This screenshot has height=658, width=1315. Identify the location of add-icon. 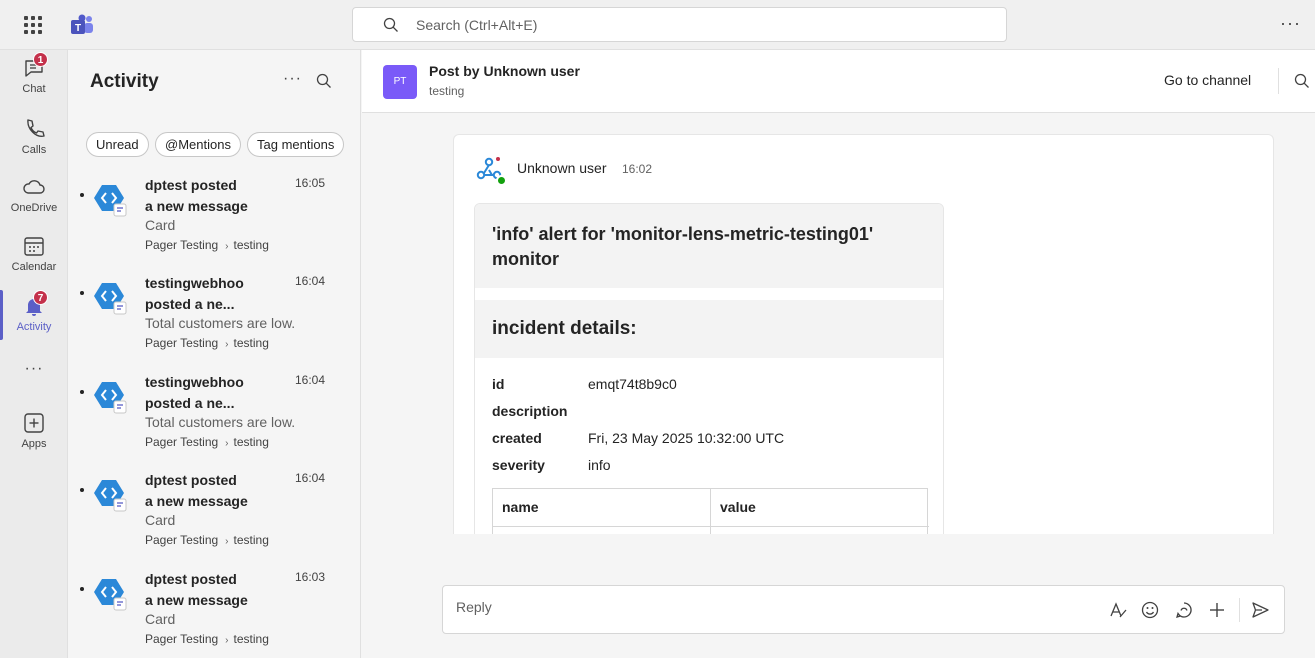
(1217, 610).